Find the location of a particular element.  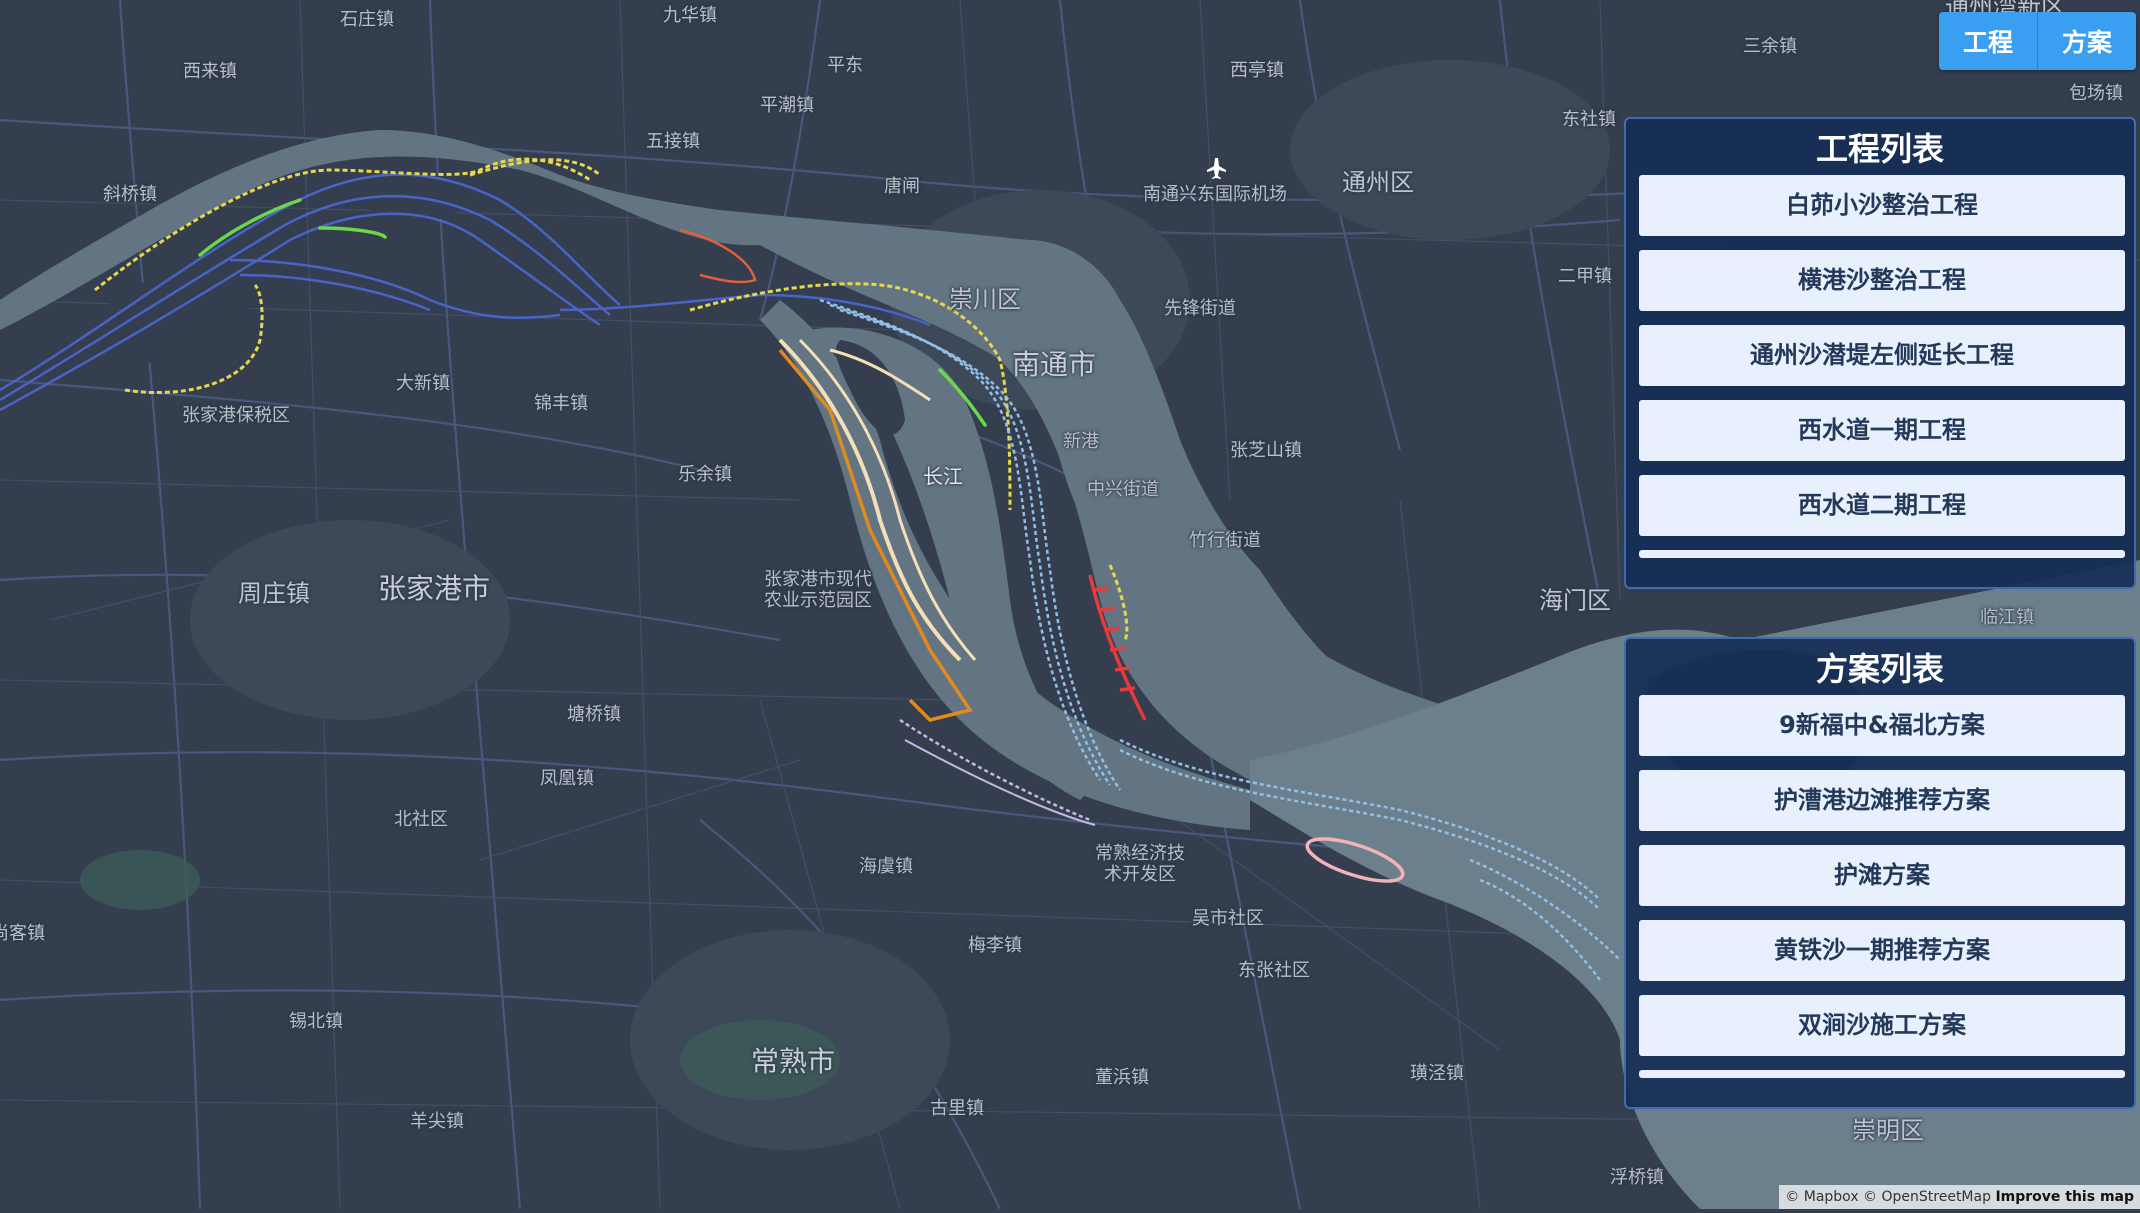

label-xianfeng: 先锋街道 is located at coordinates (1200, 308).